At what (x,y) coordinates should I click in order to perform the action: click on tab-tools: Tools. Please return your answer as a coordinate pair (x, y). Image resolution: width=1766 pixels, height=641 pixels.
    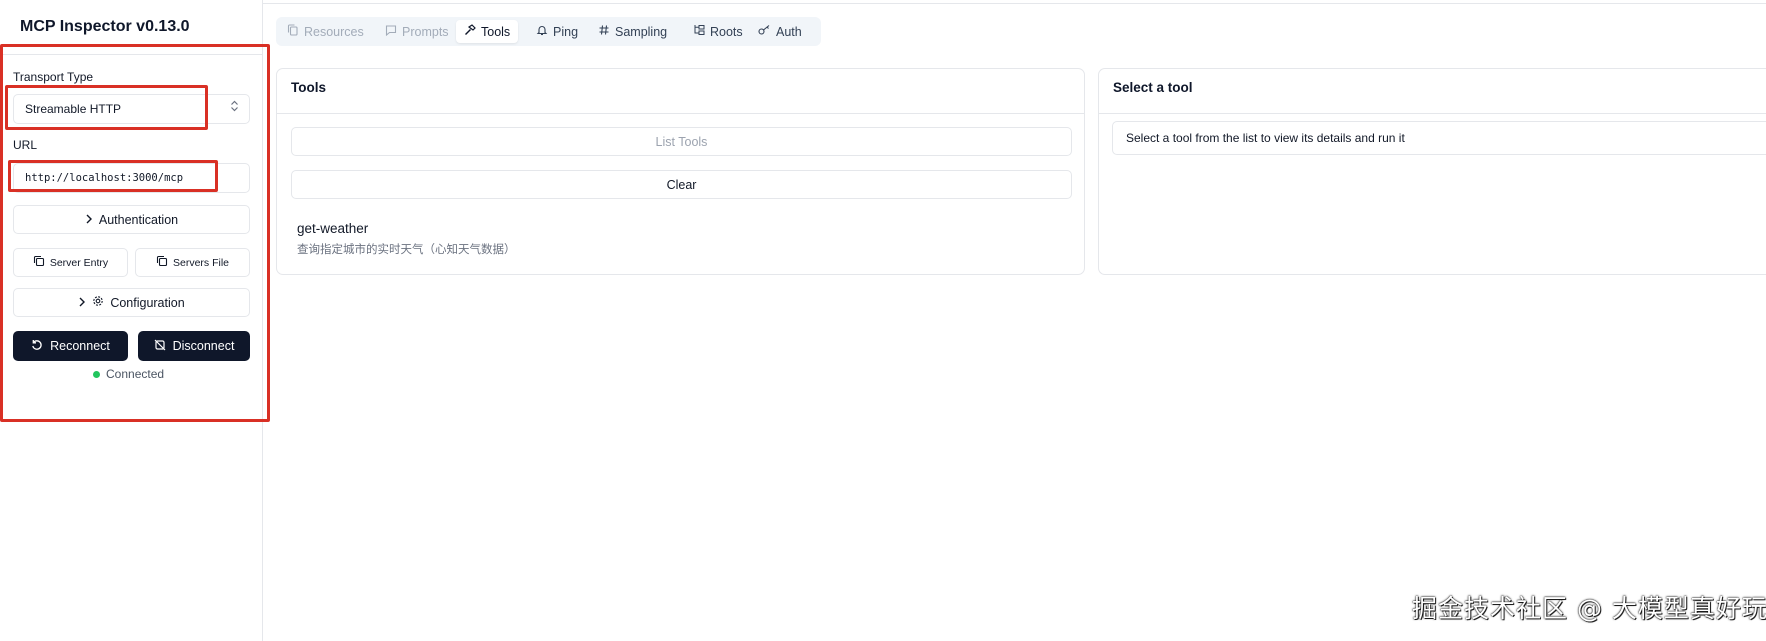
    Looking at the image, I should click on (487, 31).